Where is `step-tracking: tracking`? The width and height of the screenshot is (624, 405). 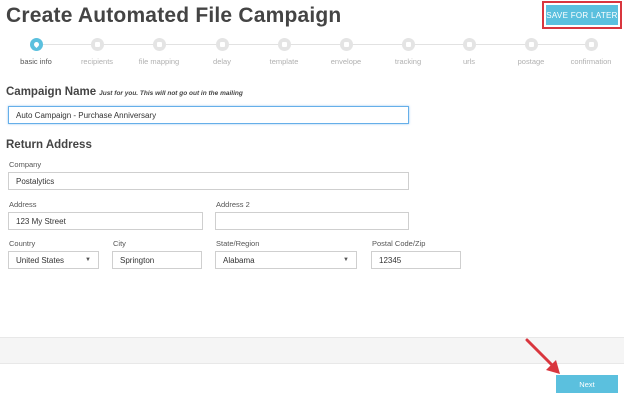
step-tracking: tracking is located at coordinates (408, 51).